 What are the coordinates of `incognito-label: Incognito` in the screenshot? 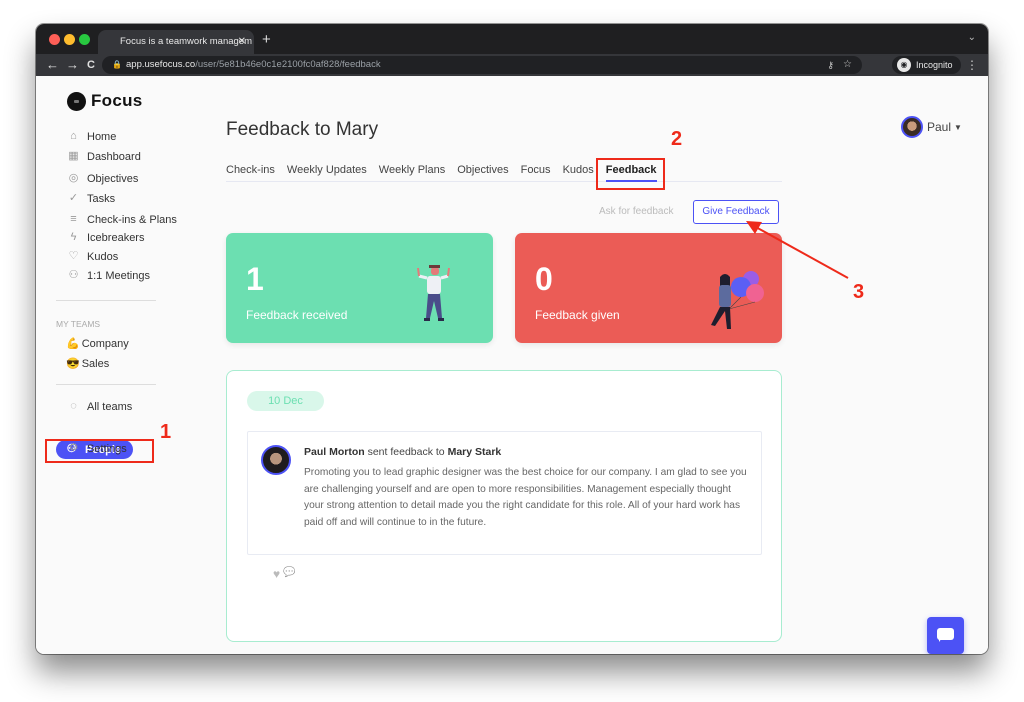 It's located at (934, 65).